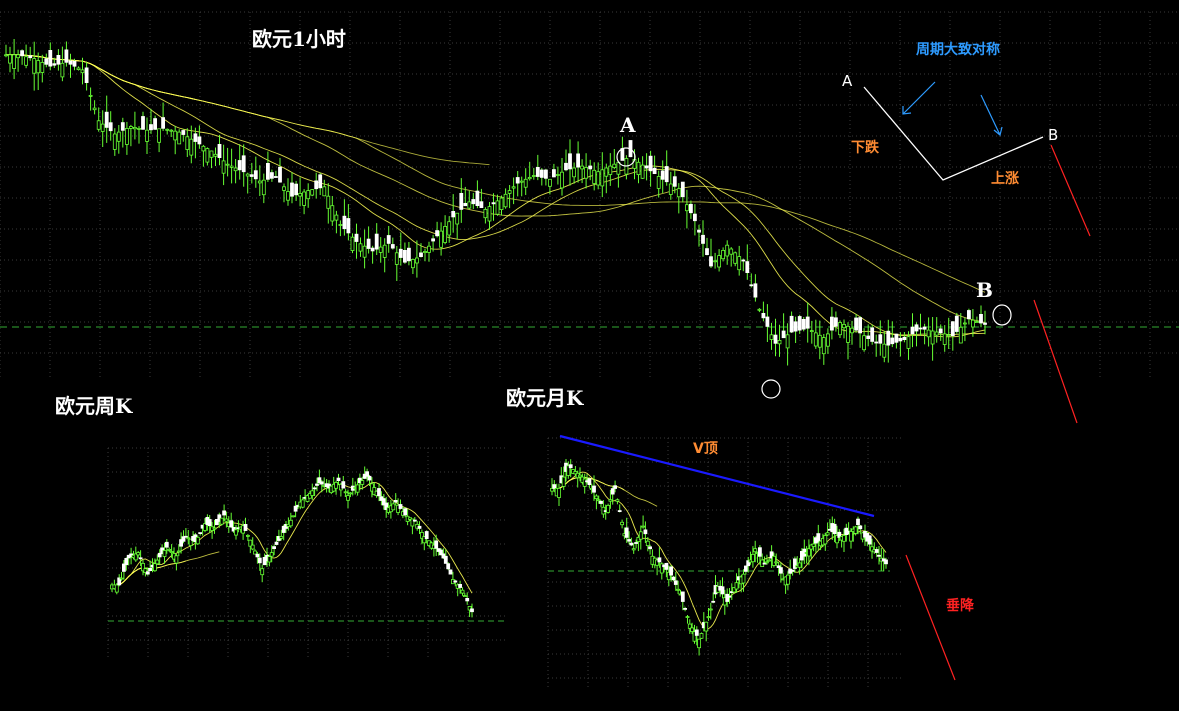  I want to click on point-b-circle, so click(1002, 315).